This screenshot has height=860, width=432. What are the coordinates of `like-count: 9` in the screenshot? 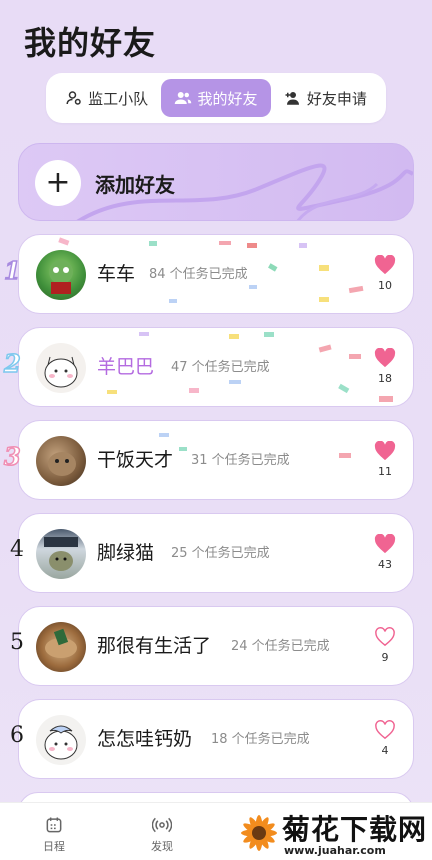 It's located at (385, 657).